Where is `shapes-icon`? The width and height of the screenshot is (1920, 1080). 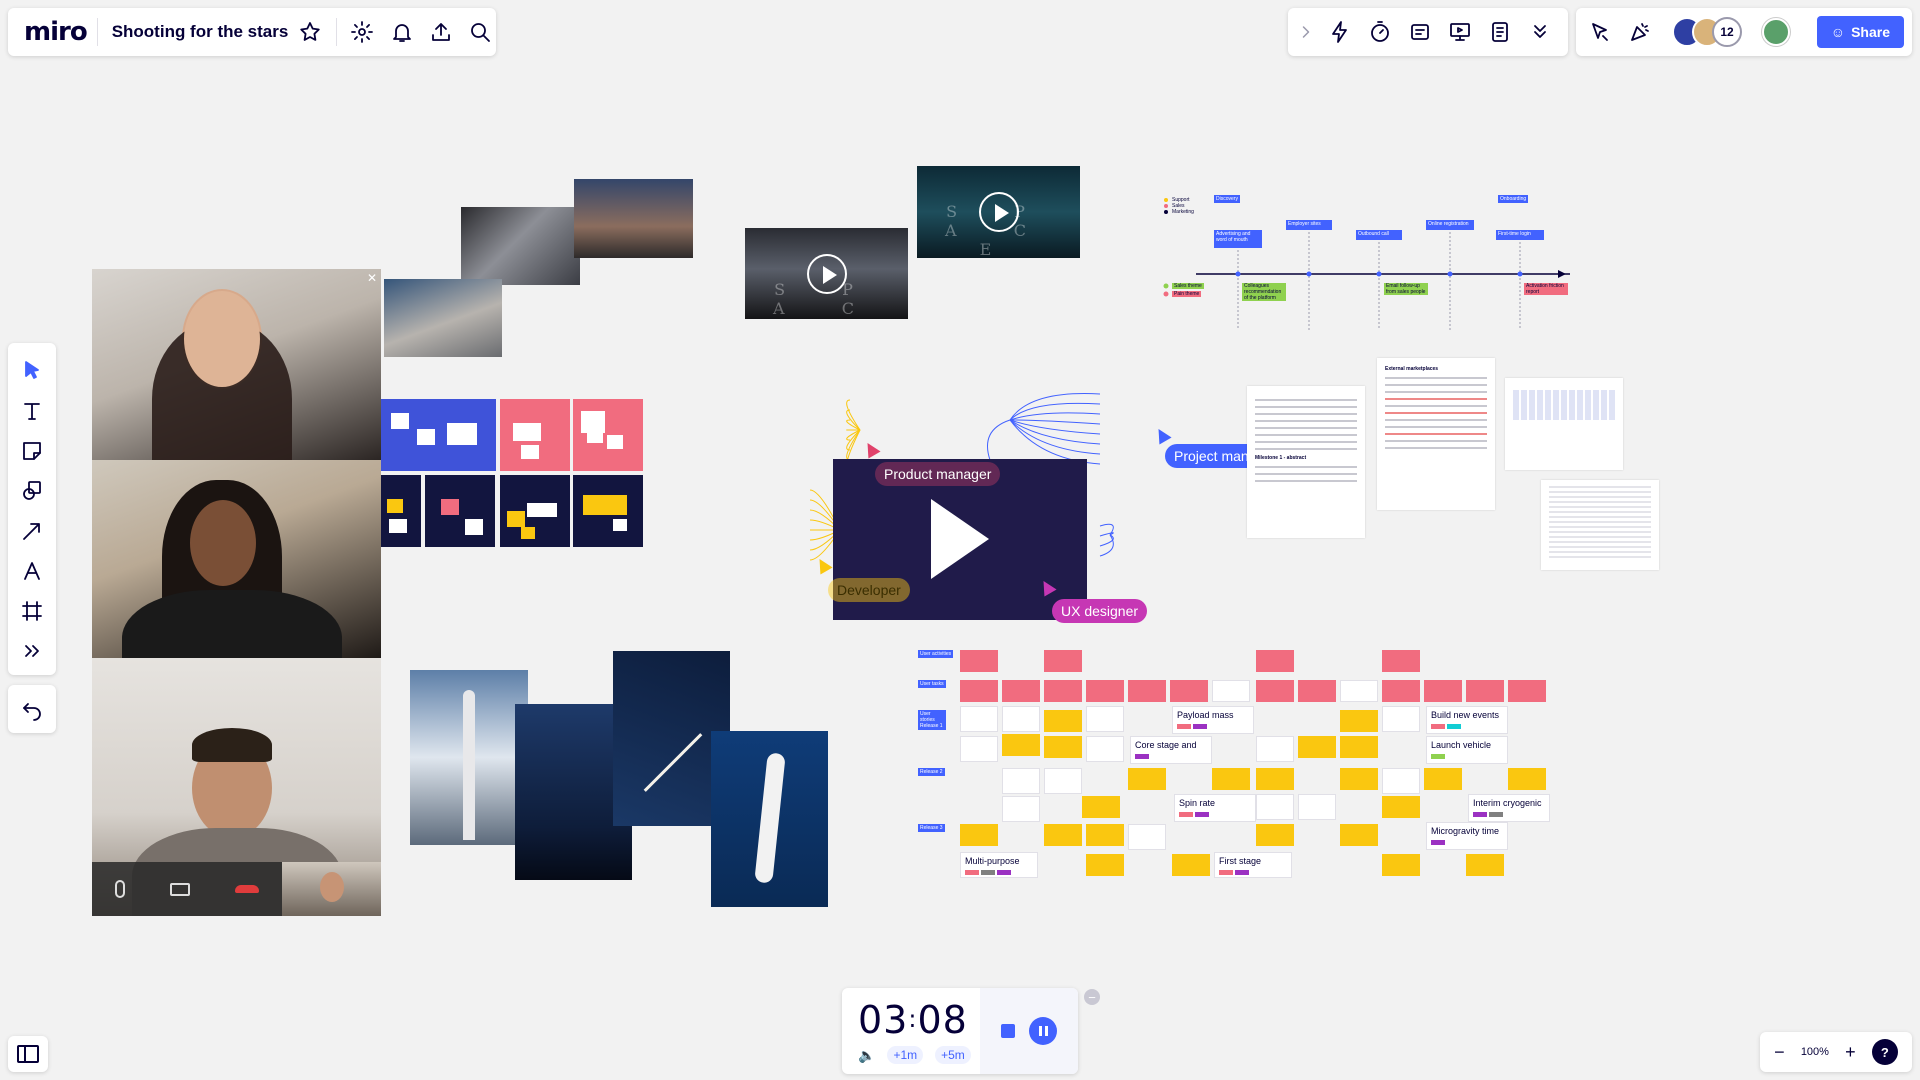
shapes-icon is located at coordinates (32, 491).